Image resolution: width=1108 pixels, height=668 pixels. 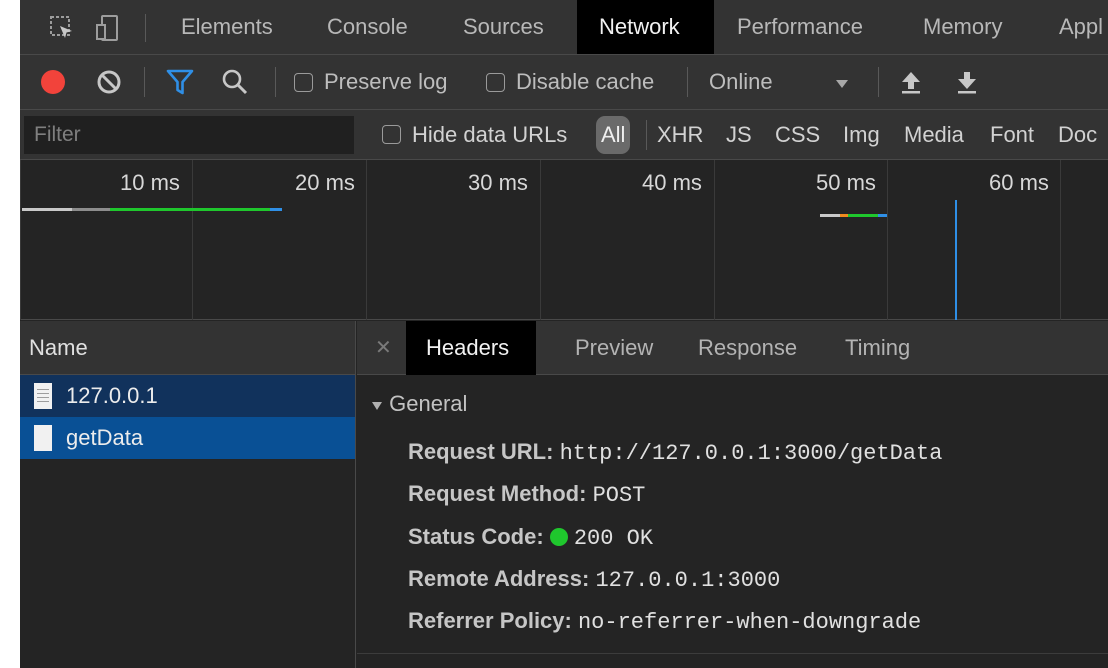 What do you see at coordinates (585, 81) in the screenshot?
I see `disable-cache-label: Disable cache` at bounding box center [585, 81].